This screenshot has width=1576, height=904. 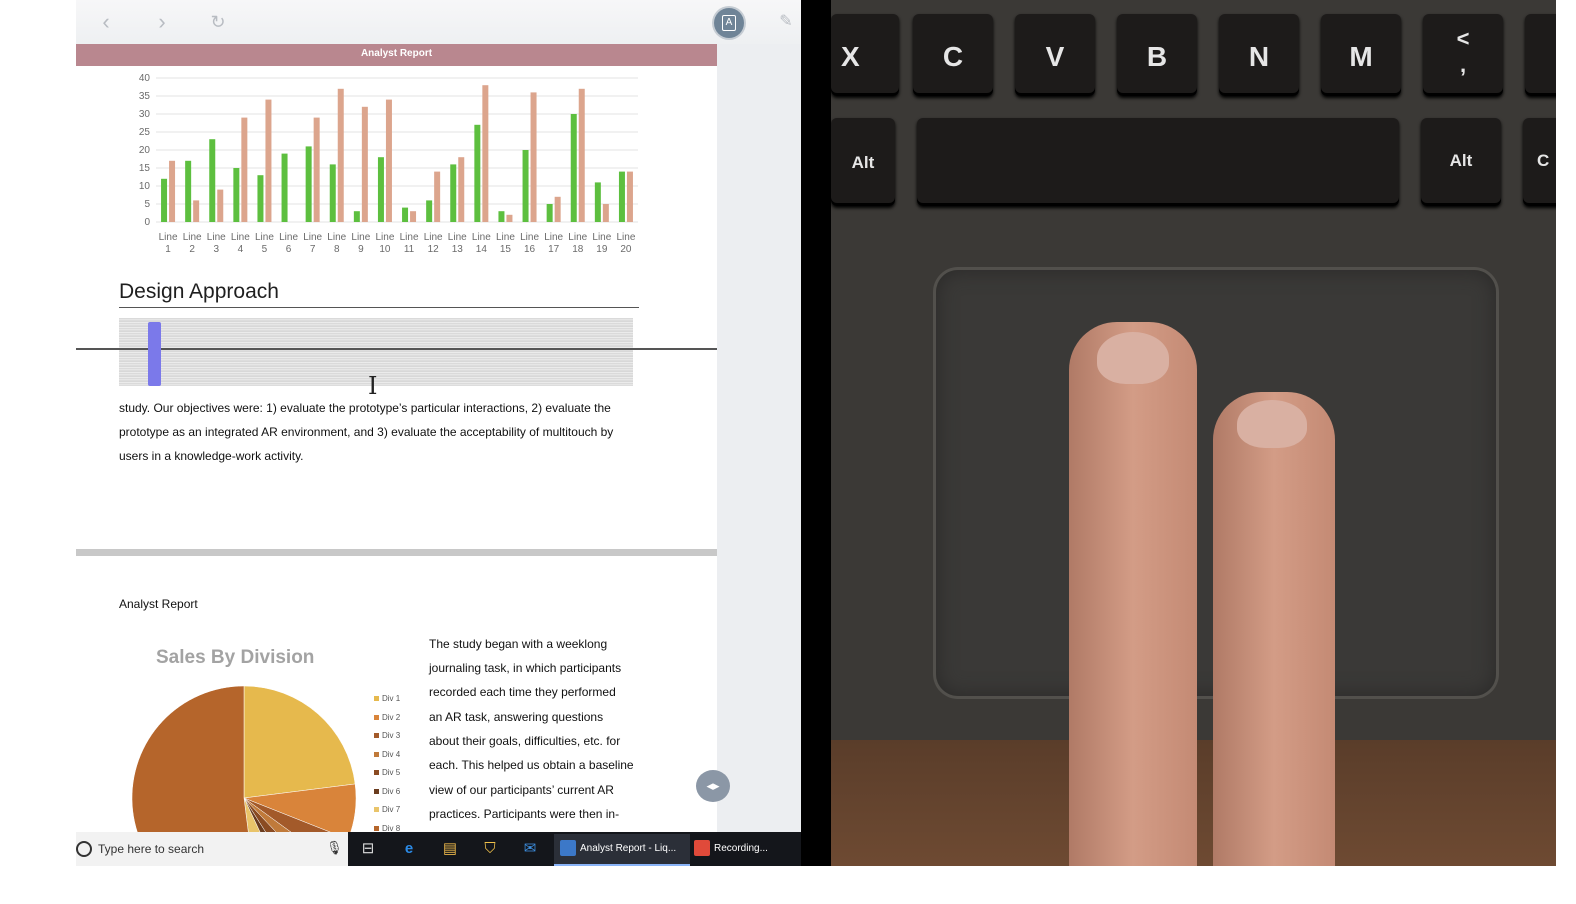 I want to click on section-heading: Design Approach, so click(x=199, y=291).